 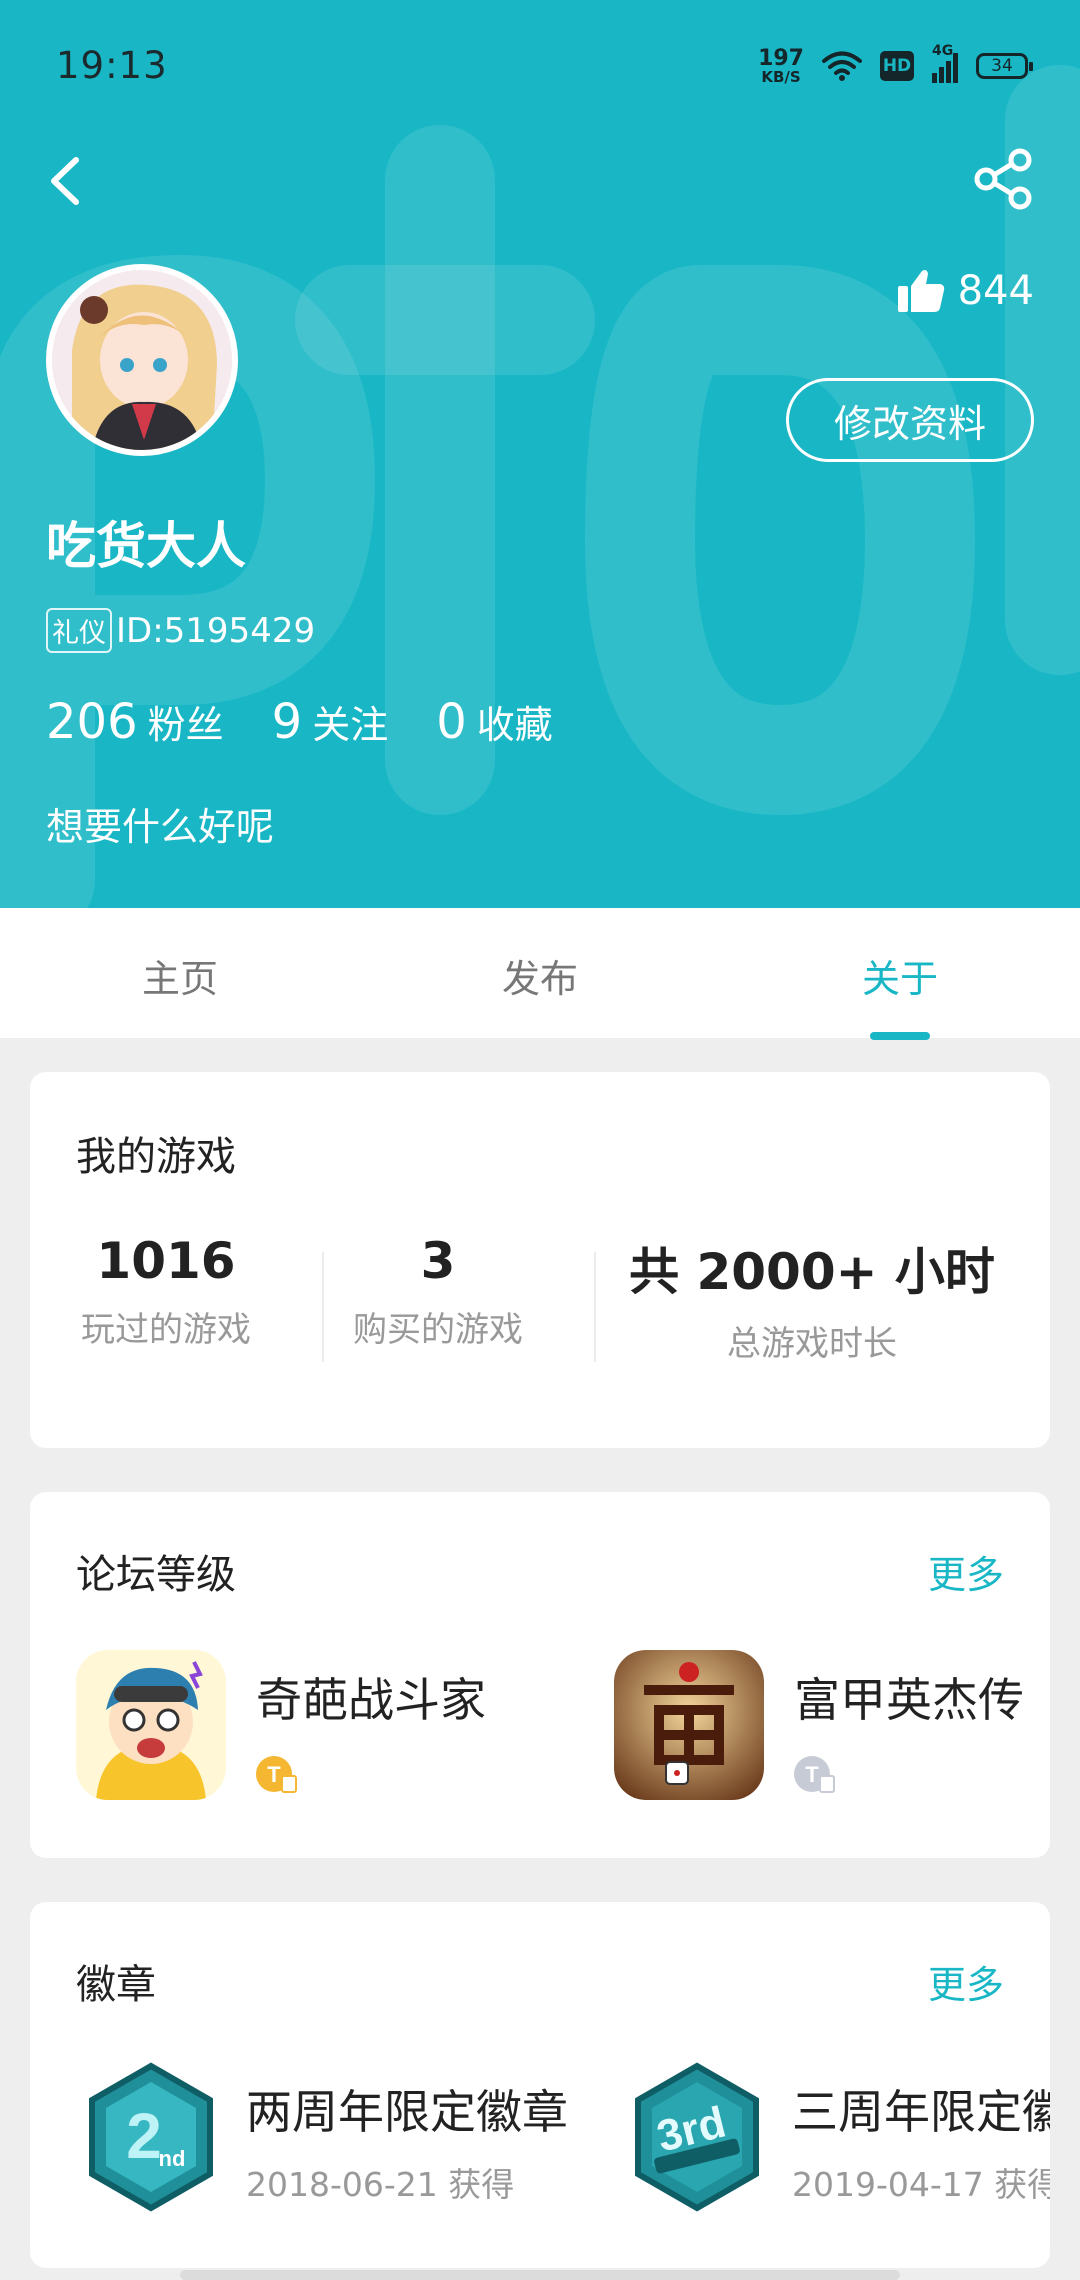 What do you see at coordinates (920, 291) in the screenshot?
I see `thumbs-up-icon` at bounding box center [920, 291].